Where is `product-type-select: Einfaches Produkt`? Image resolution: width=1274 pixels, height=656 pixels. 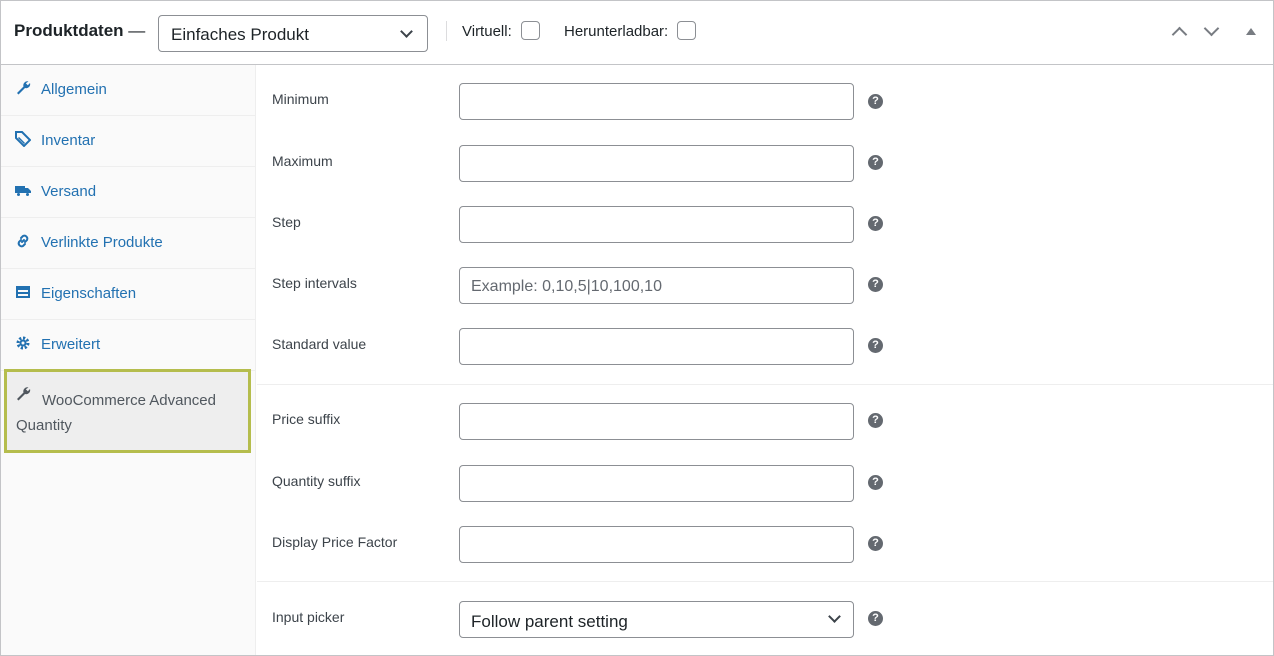 product-type-select: Einfaches Produkt is located at coordinates (293, 33).